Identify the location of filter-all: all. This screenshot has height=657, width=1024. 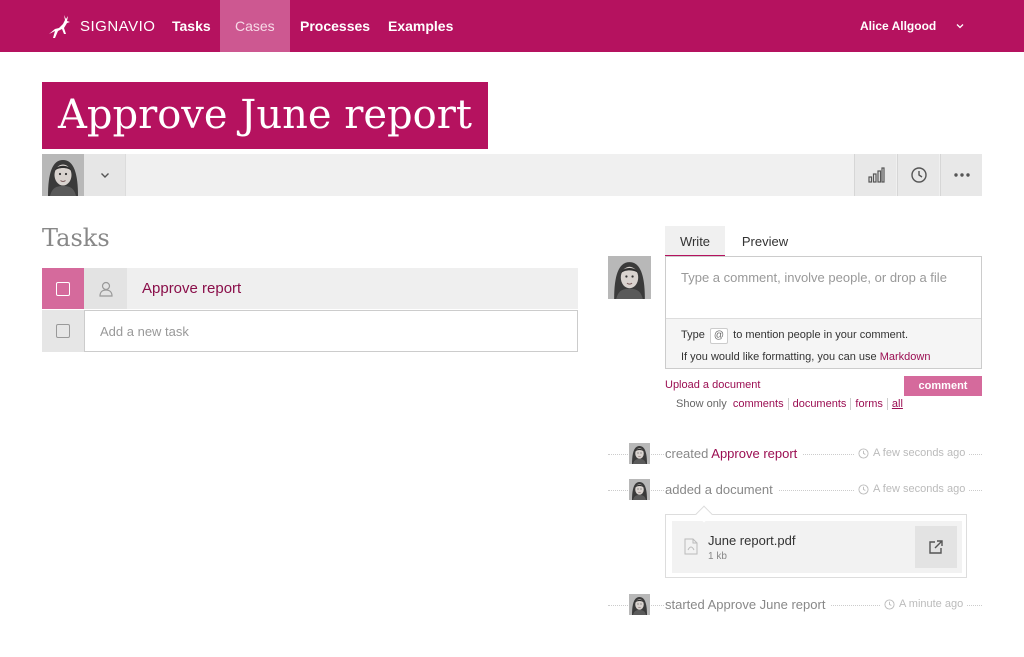
(897, 404).